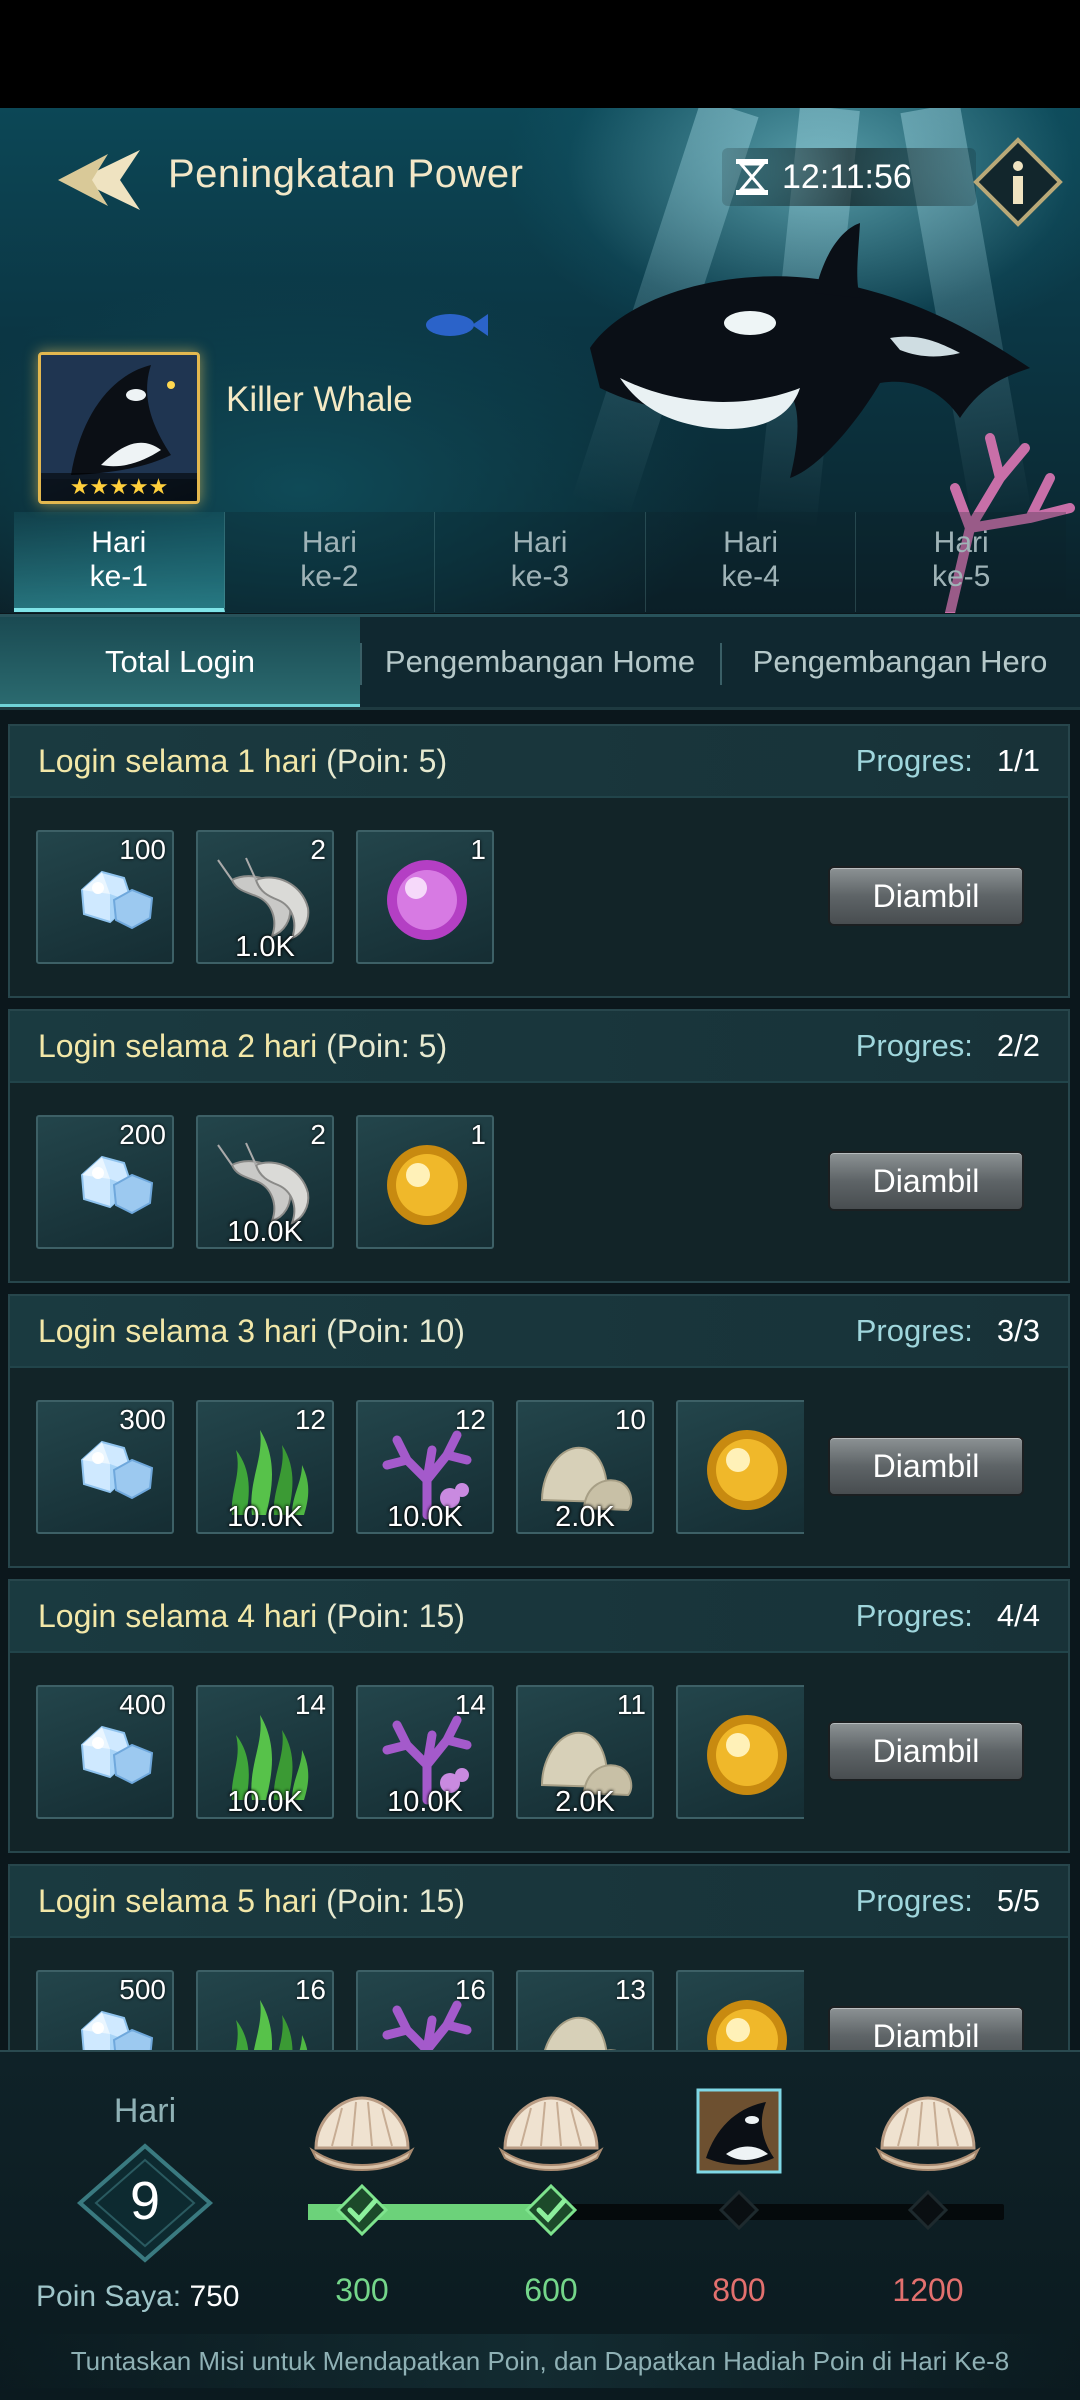 The height and width of the screenshot is (2400, 1080). I want to click on reward-item: 11 2.0K, so click(585, 1752).